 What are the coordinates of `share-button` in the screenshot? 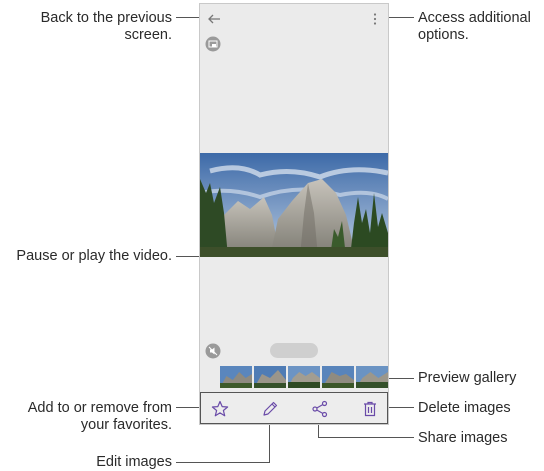 It's located at (320, 409).